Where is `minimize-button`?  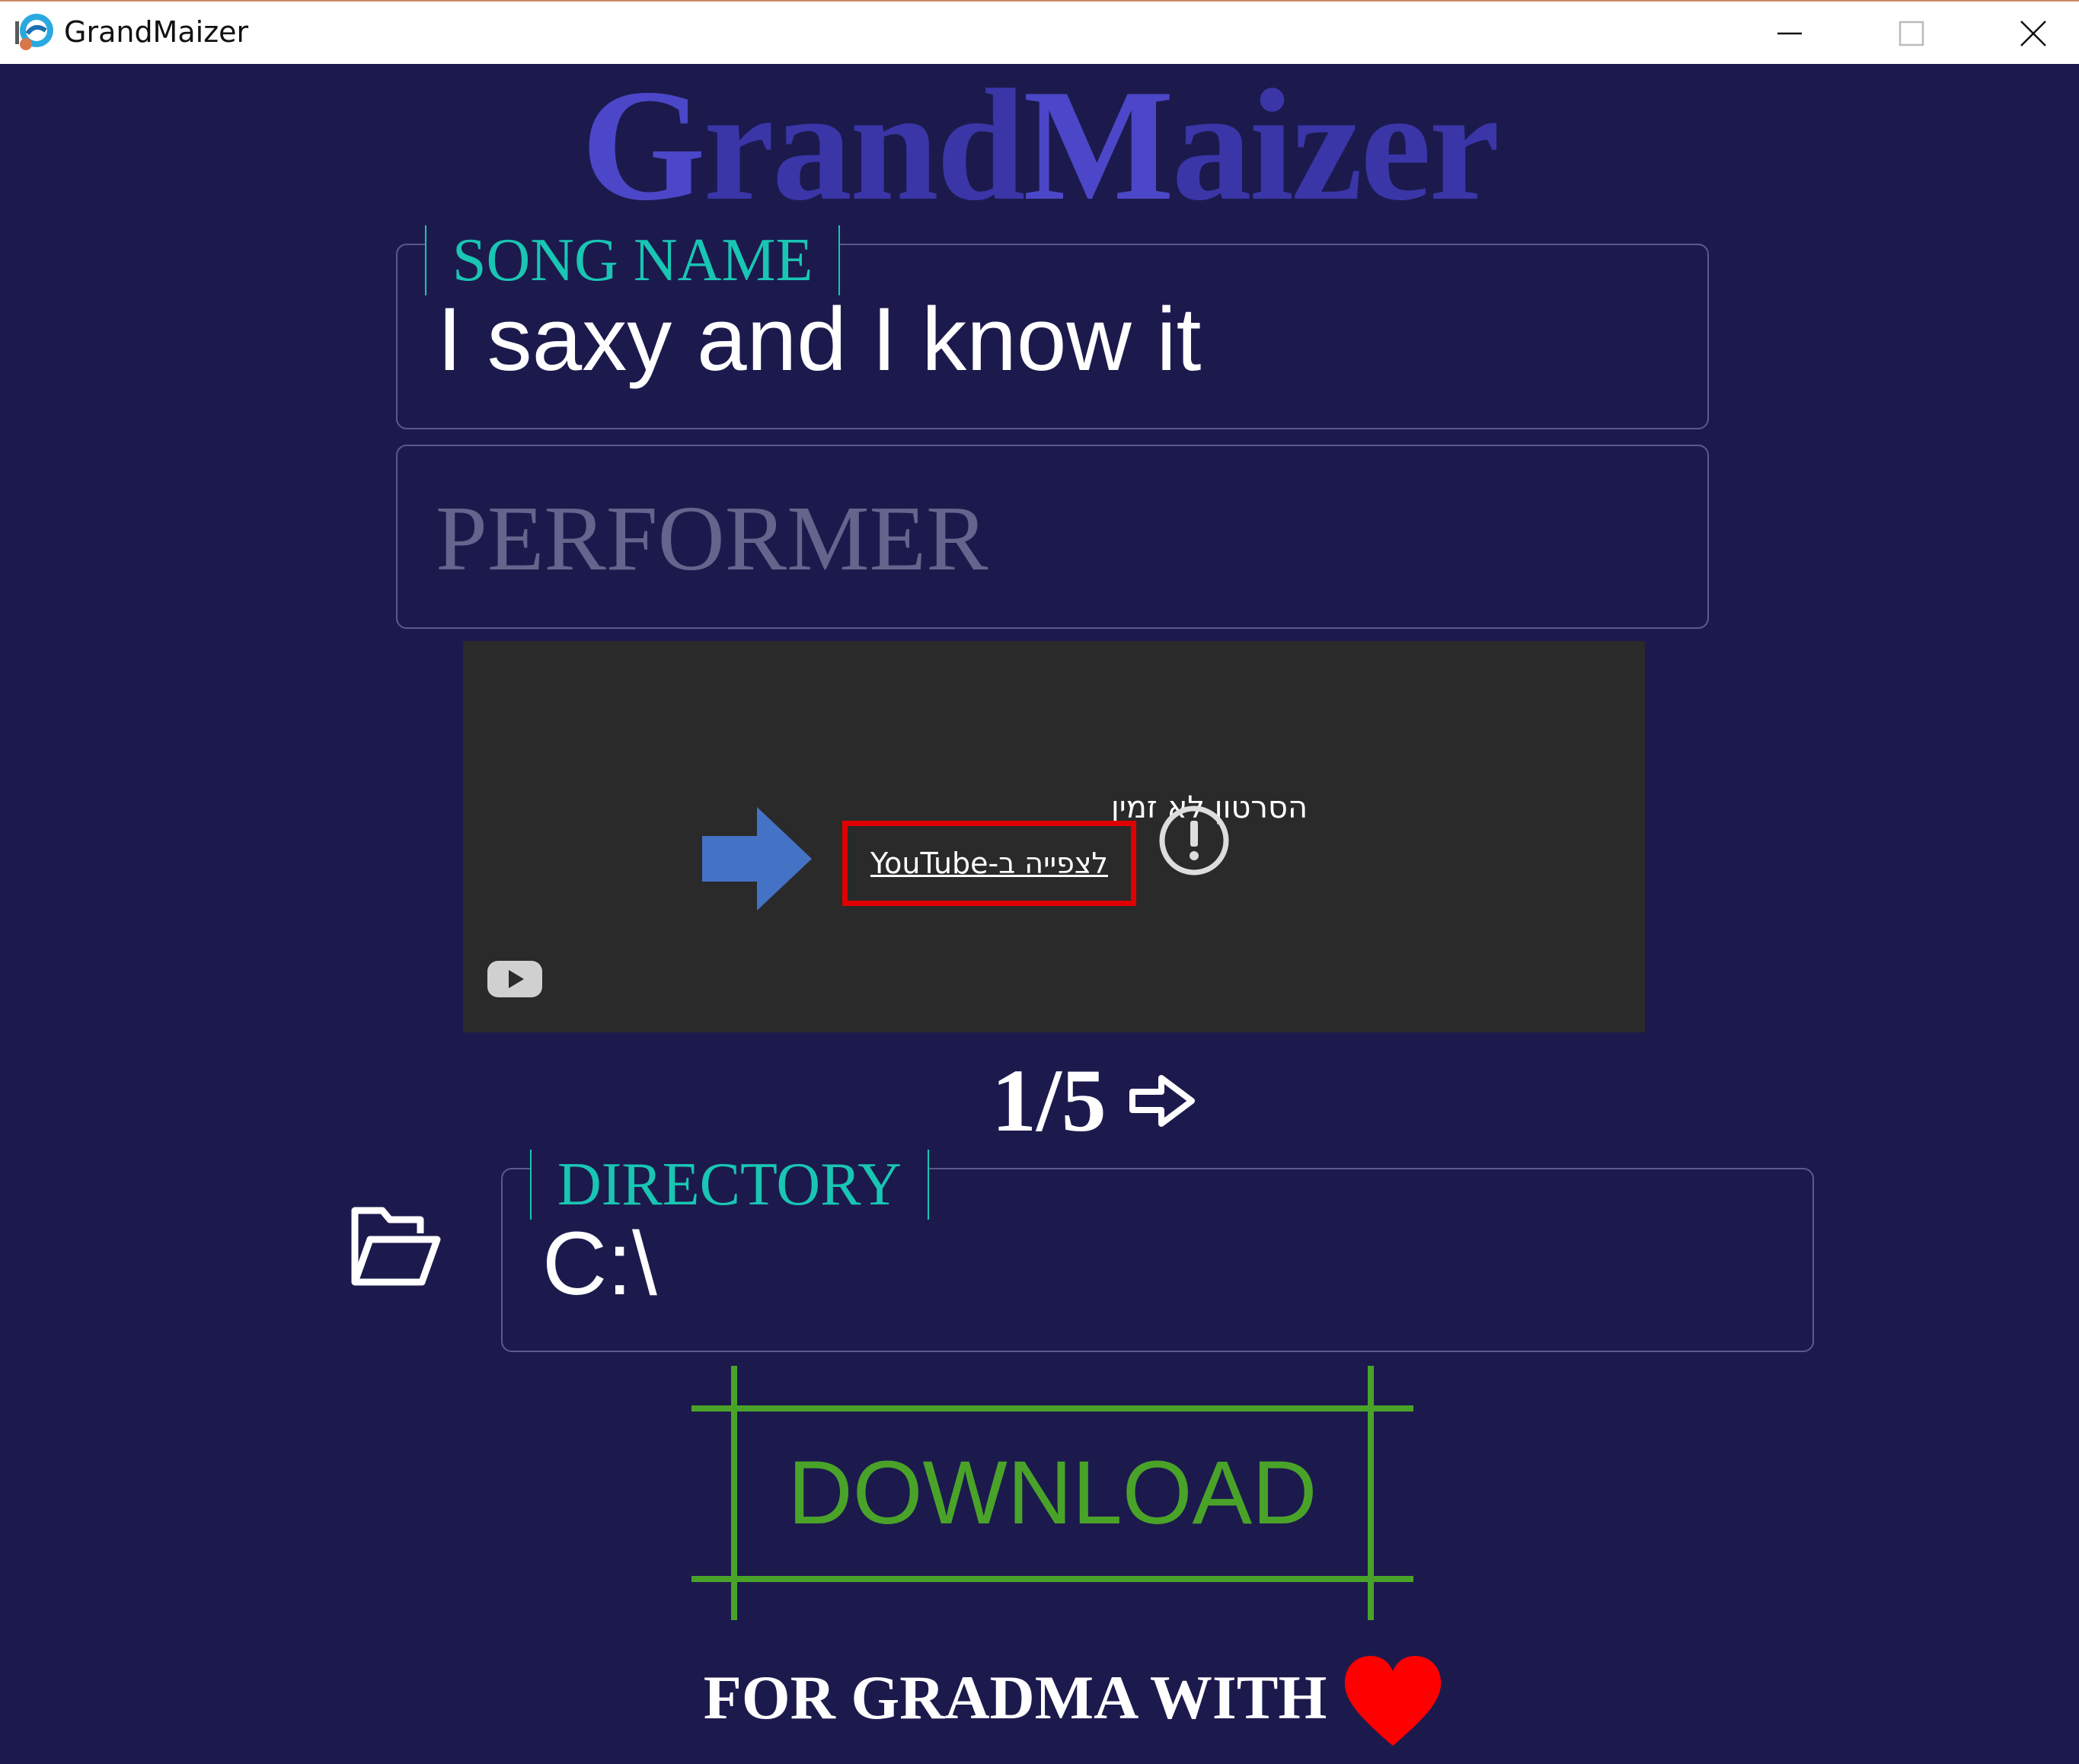
minimize-button is located at coordinates (1789, 33).